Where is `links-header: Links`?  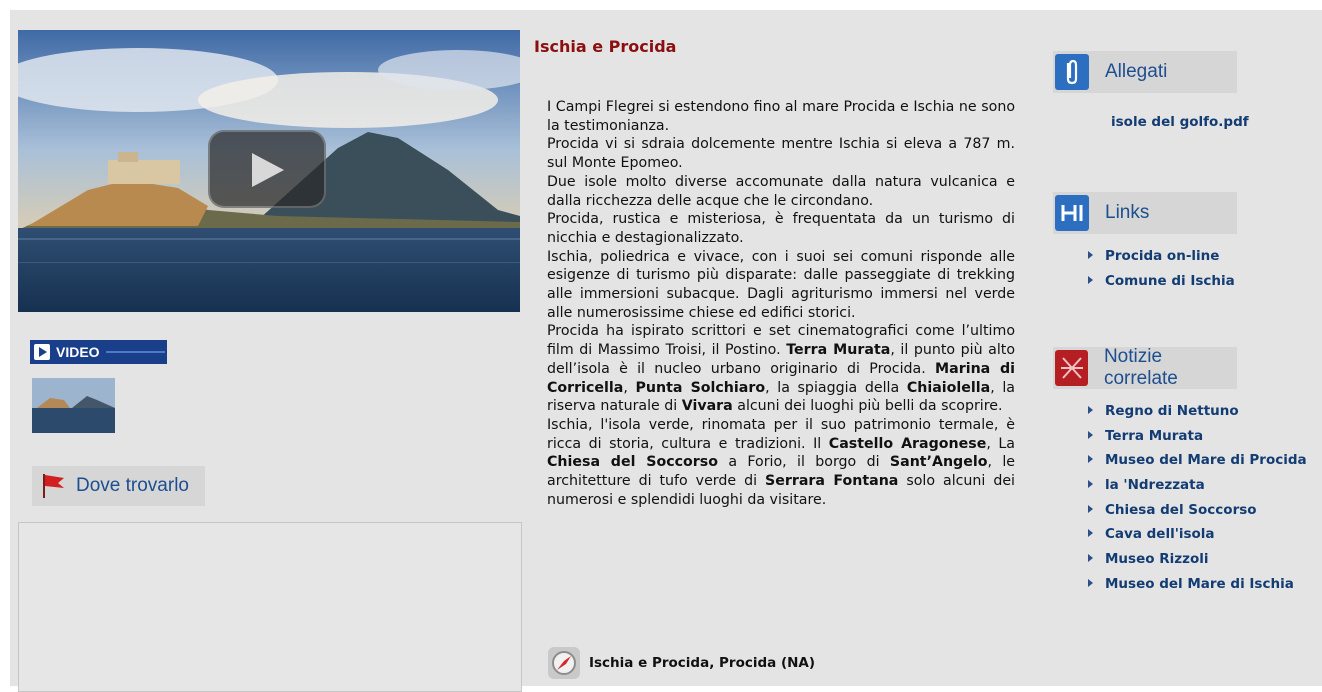
links-header: Links is located at coordinates (1145, 213).